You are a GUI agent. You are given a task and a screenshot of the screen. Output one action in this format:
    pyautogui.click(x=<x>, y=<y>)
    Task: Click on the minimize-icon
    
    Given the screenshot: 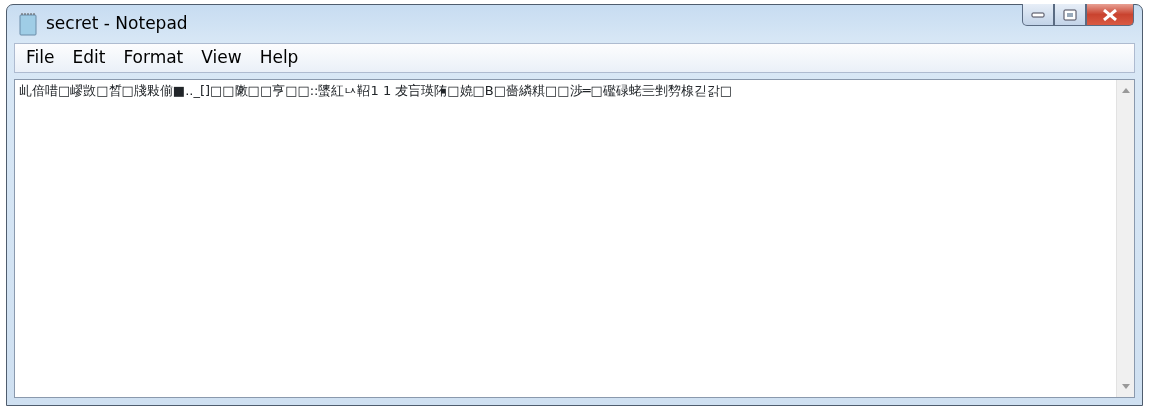 What is the action you would take?
    pyautogui.click(x=1038, y=14)
    